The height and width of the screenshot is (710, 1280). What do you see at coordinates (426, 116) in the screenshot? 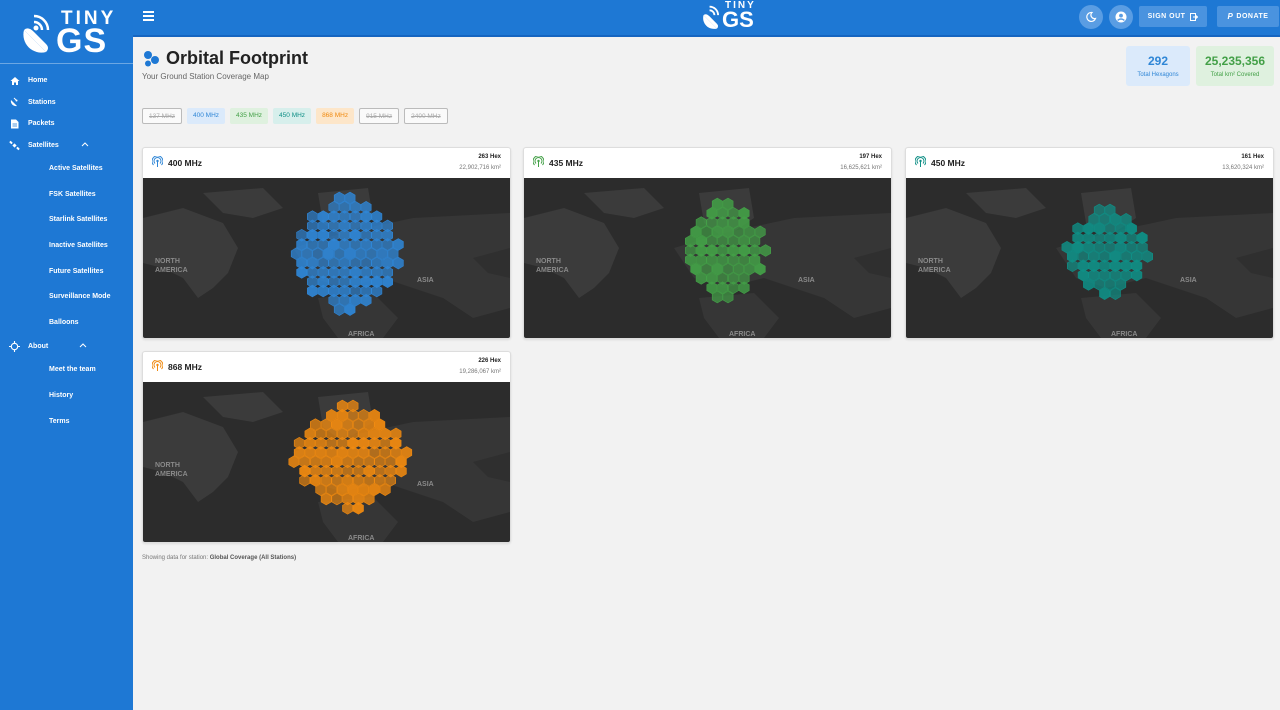
I see `frequency-chip-2400-mhz: 2400 MHz` at bounding box center [426, 116].